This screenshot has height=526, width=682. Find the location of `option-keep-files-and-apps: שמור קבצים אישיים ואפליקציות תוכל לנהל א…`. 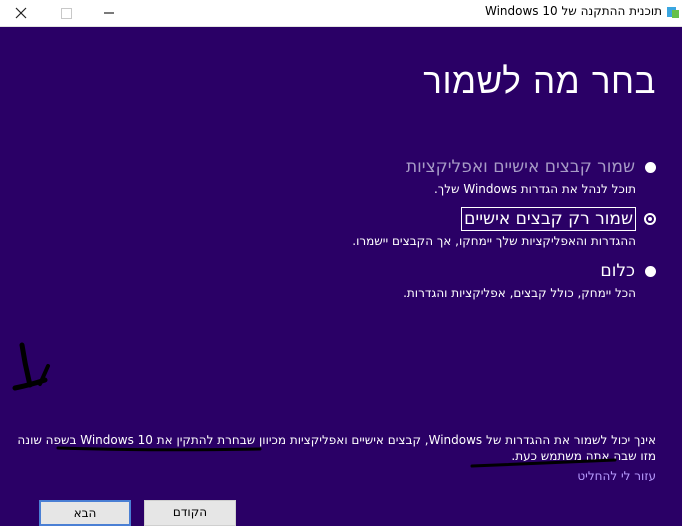

option-keep-files-and-apps: שמור קבצים אישיים ואפליקציות תוכל לנהל א… is located at coordinates (531, 176).